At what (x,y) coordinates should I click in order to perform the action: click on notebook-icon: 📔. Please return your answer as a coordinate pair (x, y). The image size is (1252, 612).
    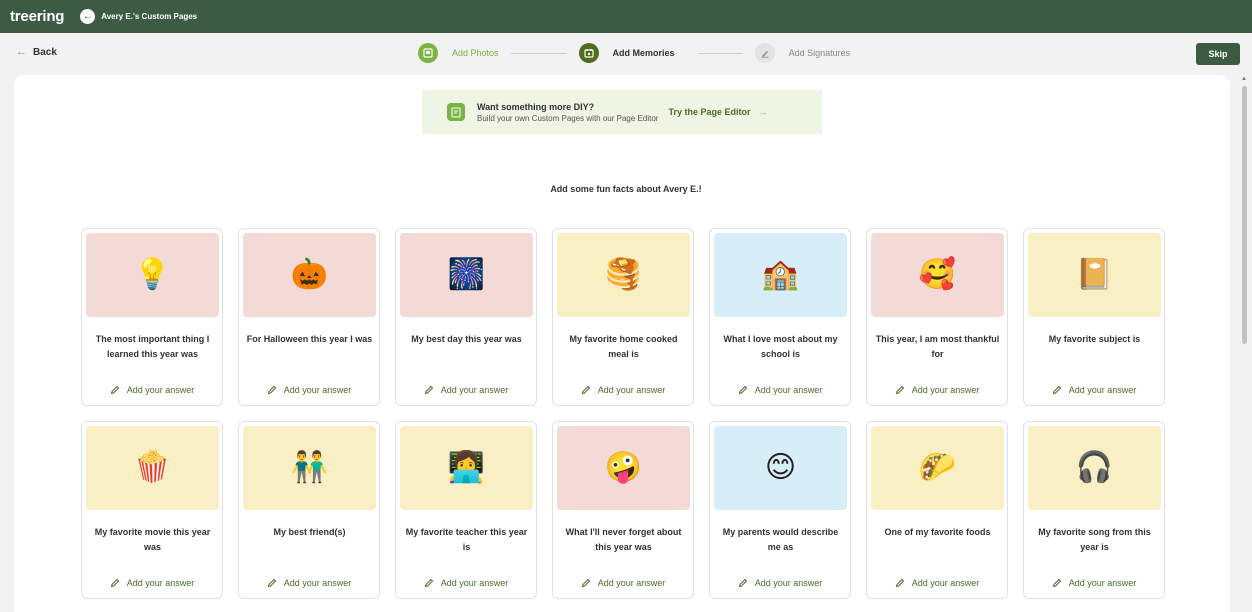
    Looking at the image, I should click on (1094, 274).